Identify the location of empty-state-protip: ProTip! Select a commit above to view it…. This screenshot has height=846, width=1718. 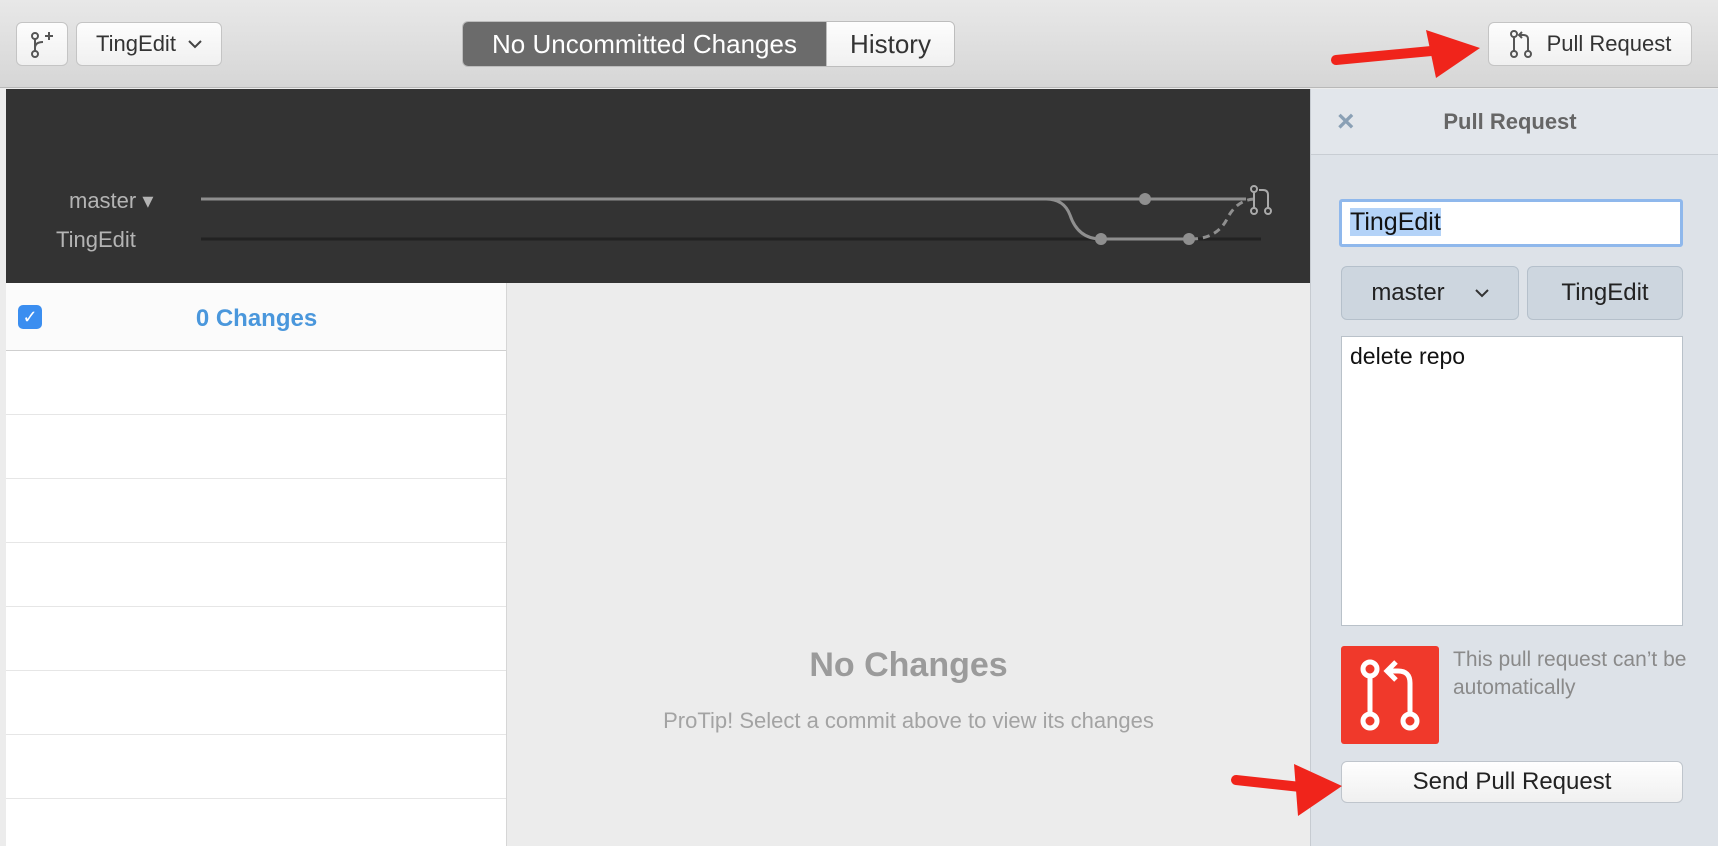
(908, 720).